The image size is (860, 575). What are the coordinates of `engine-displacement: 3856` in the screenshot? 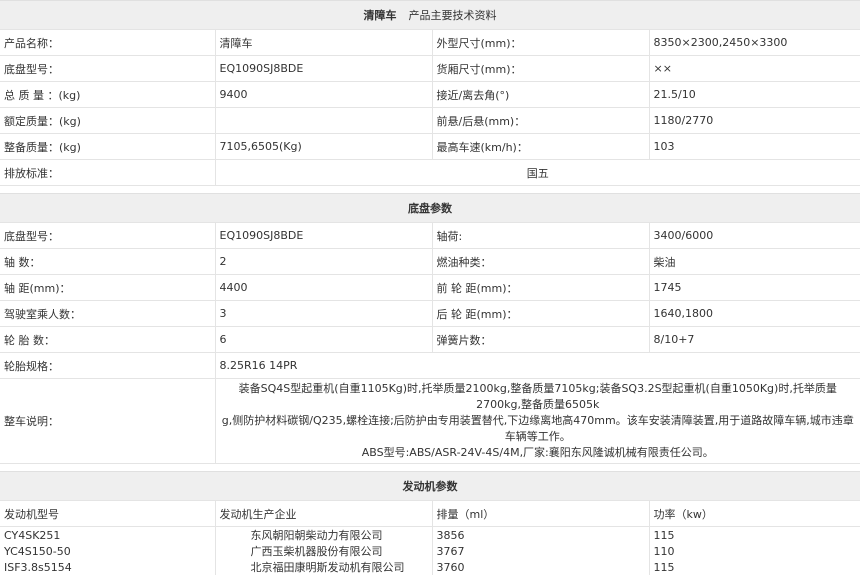 It's located at (540, 534).